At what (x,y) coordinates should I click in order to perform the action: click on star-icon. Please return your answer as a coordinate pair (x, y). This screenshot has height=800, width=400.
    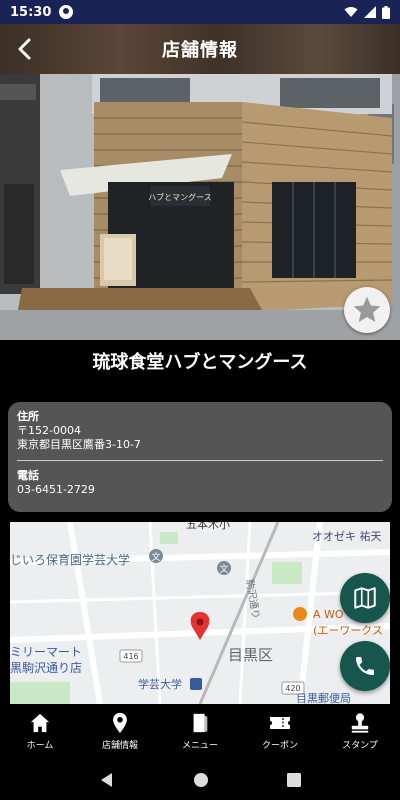
    Looking at the image, I should click on (367, 309).